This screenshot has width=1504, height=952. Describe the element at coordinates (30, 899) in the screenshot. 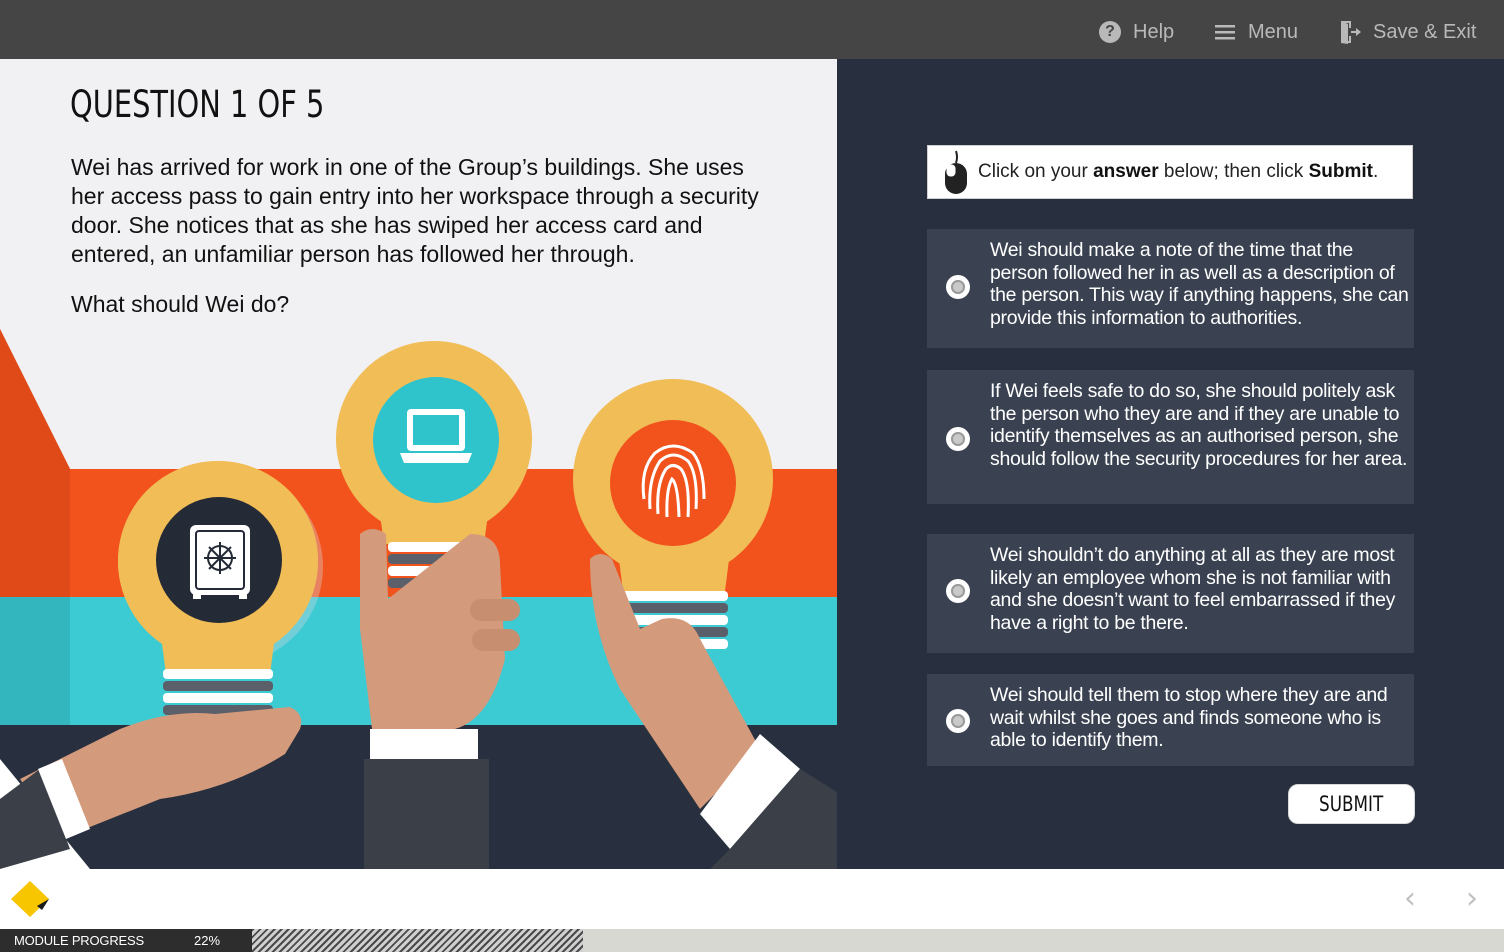

I see `brand-logo-icon` at that location.